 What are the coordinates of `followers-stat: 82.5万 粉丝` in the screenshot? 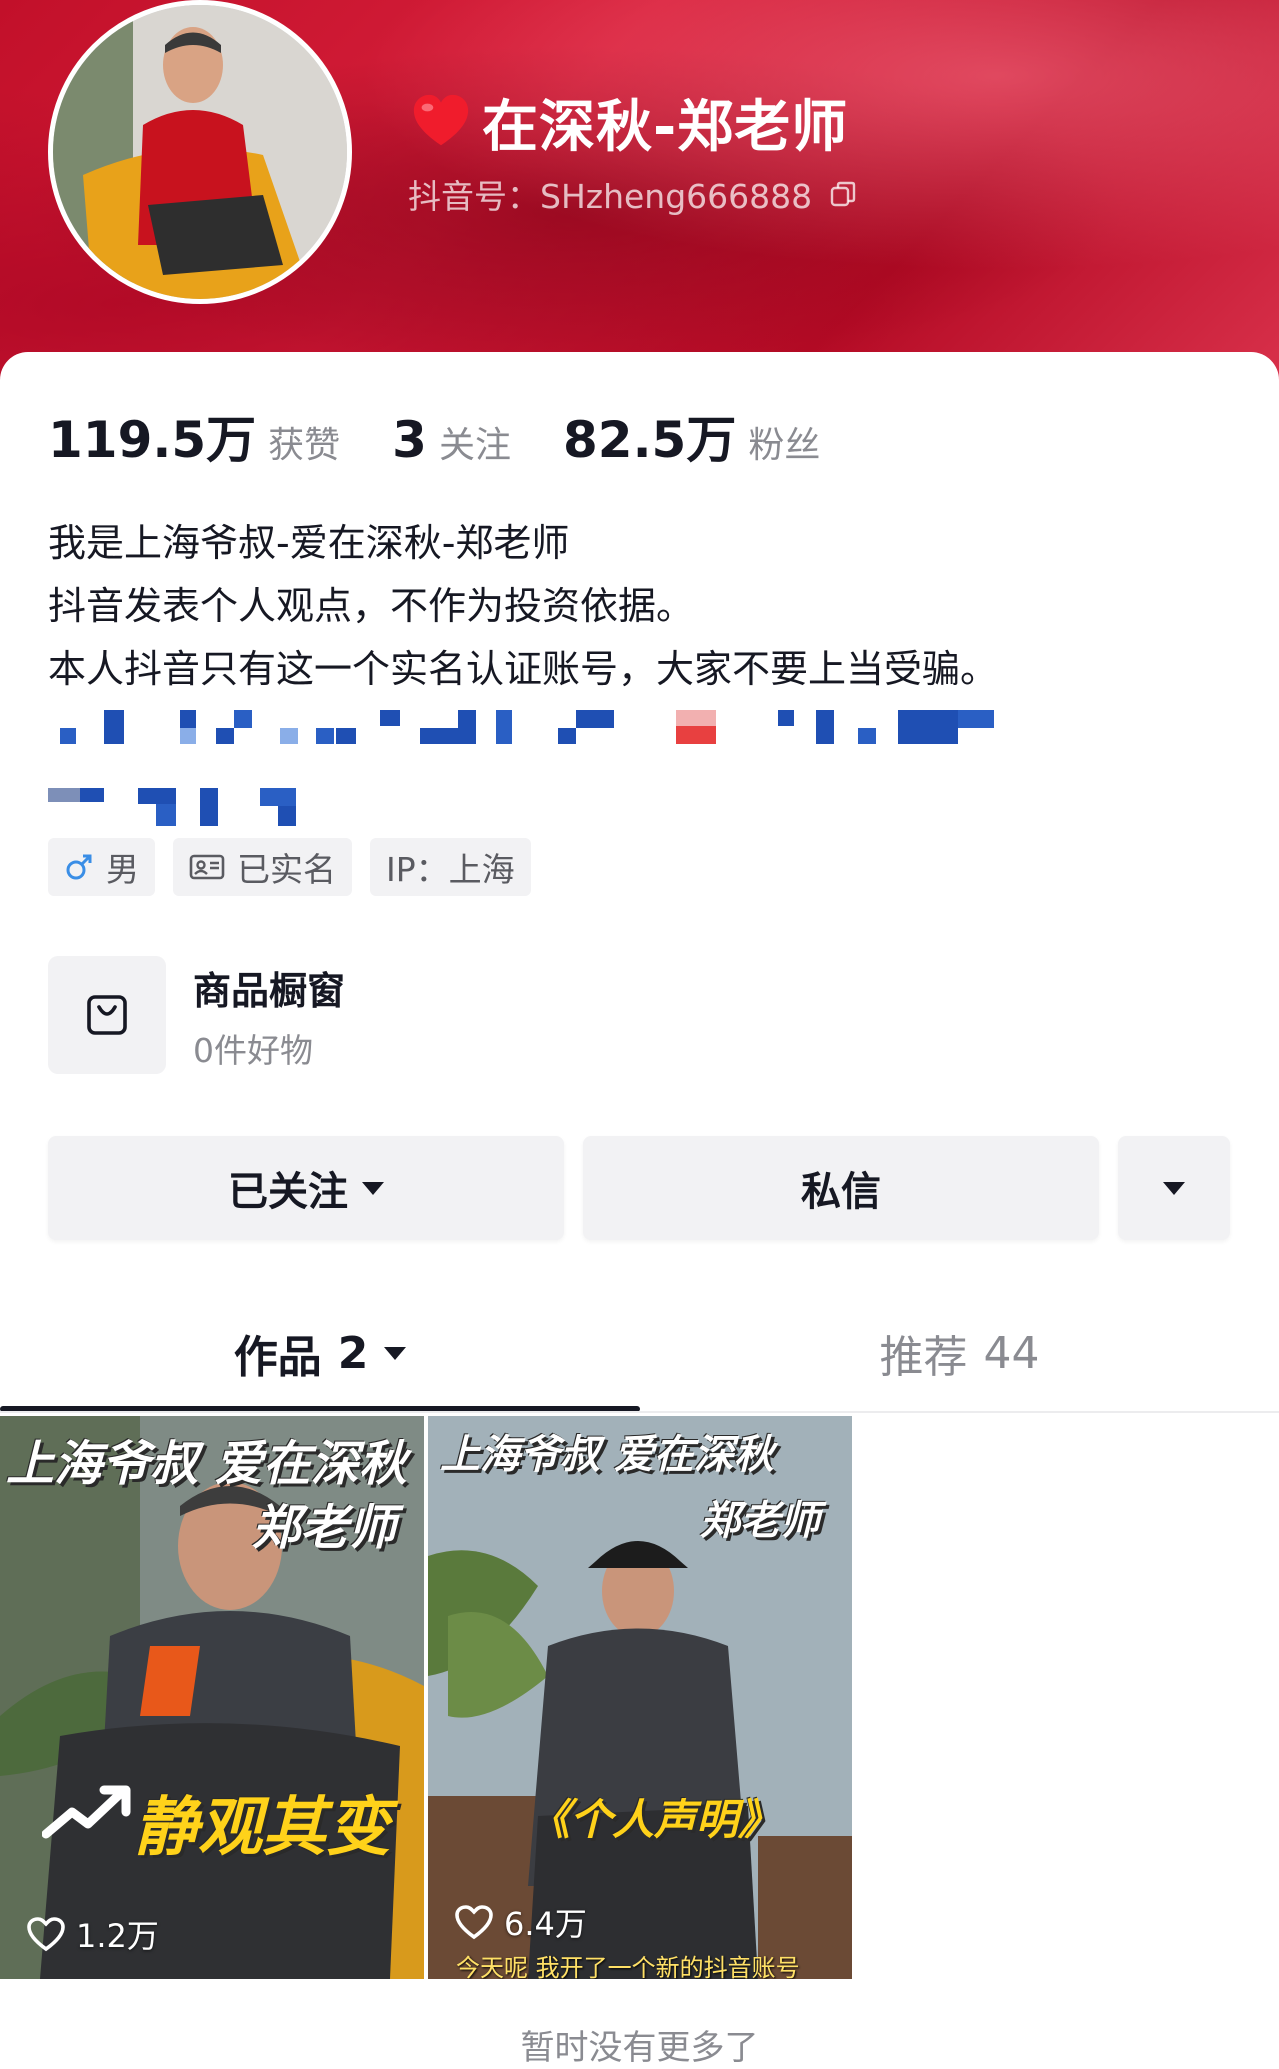 It's located at (691, 436).